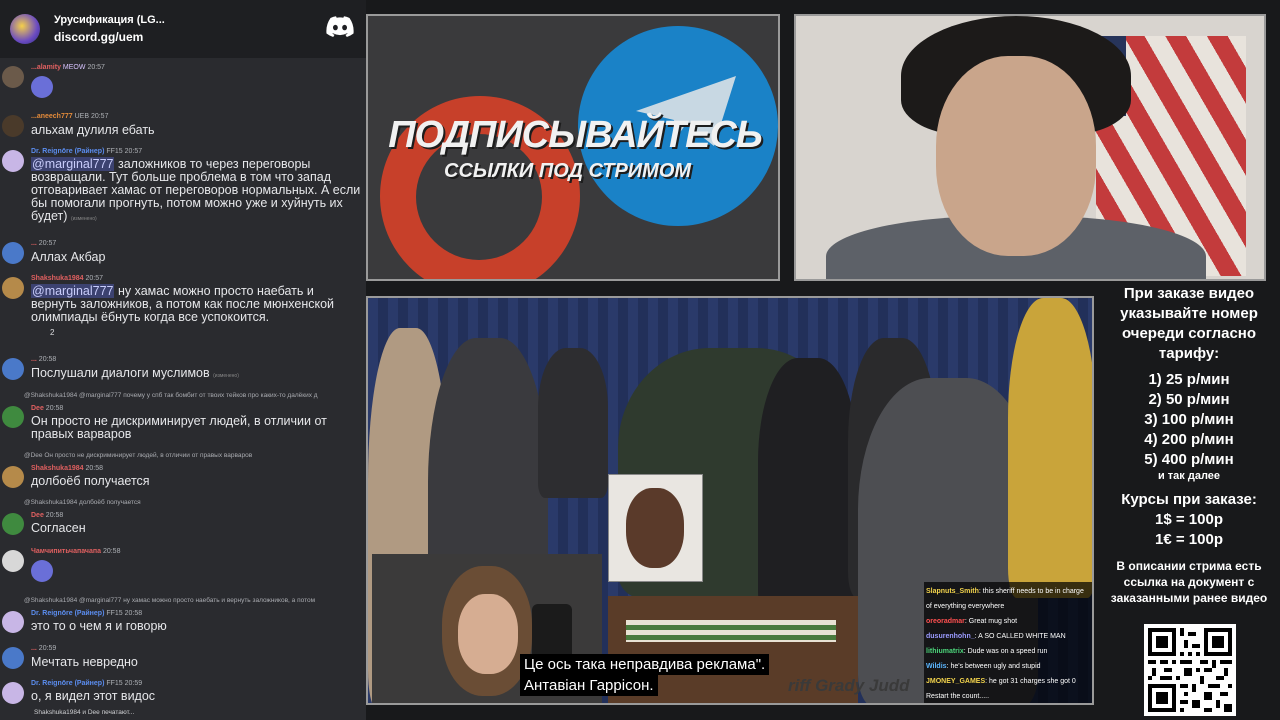 The height and width of the screenshot is (720, 1280). I want to click on promo-subtitle: ССЫЛКИ ПОД СТРИМОМ, so click(568, 171).